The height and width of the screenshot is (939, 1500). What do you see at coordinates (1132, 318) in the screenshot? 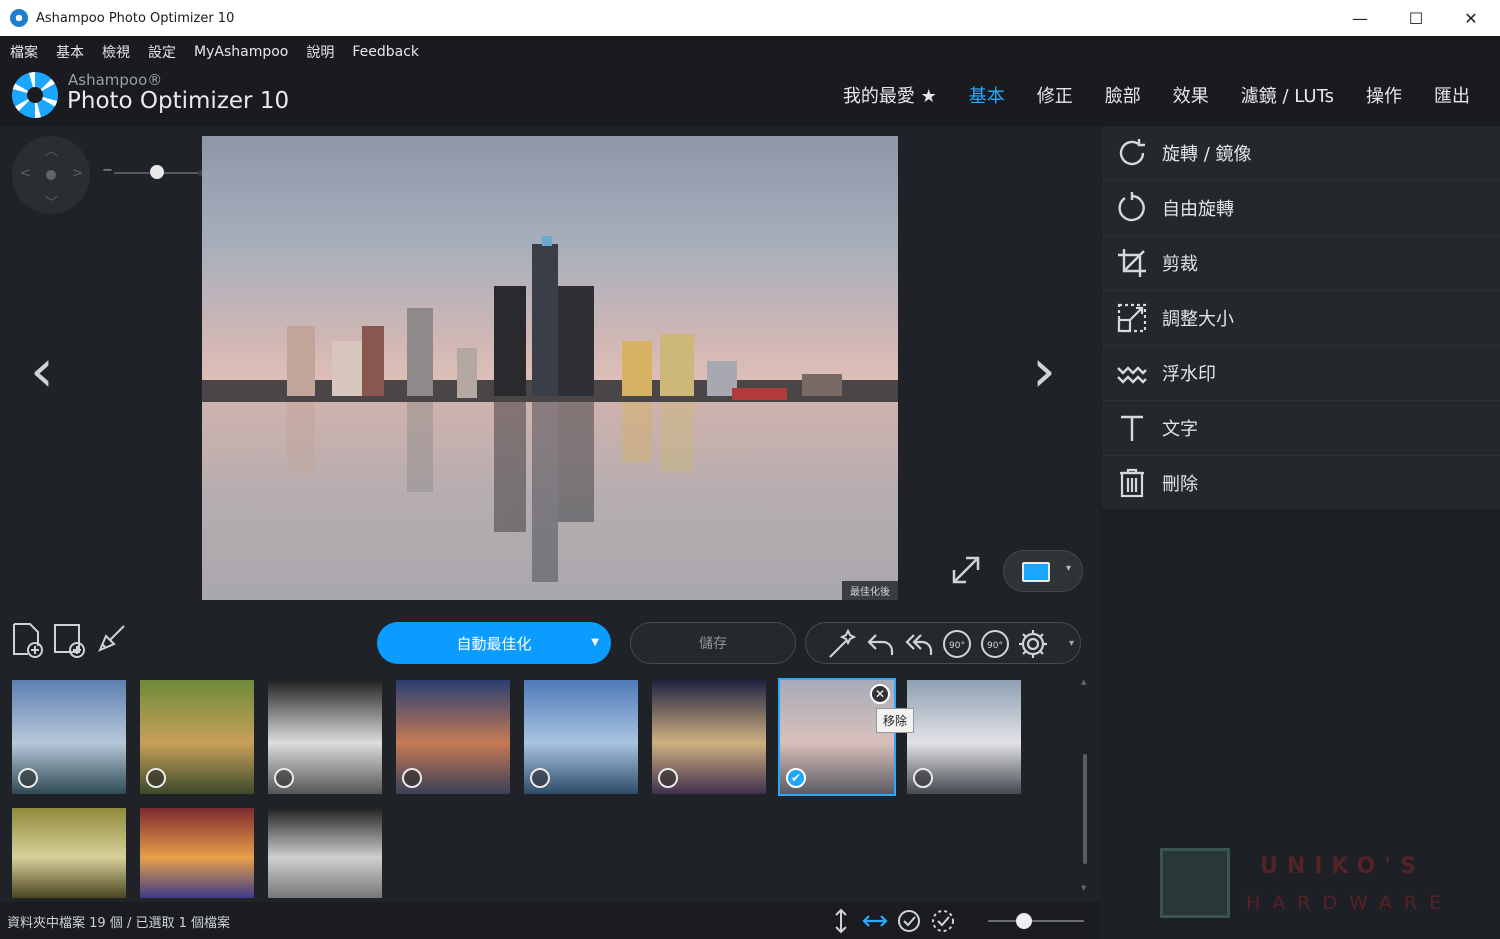
I see `resize-icon` at bounding box center [1132, 318].